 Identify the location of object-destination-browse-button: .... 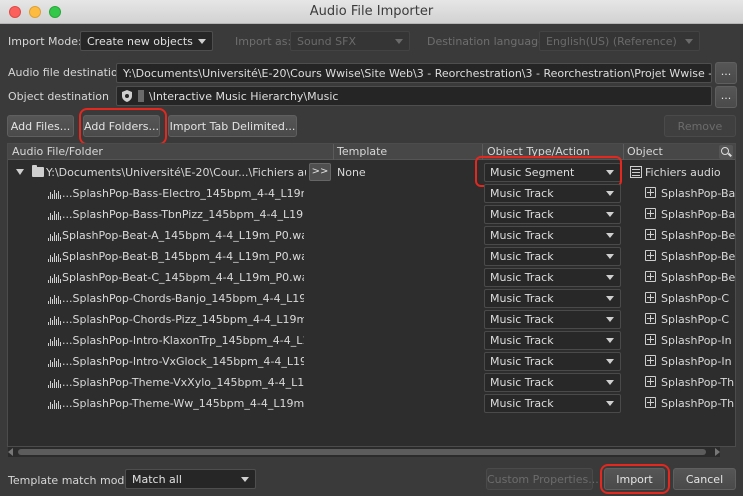
(726, 97).